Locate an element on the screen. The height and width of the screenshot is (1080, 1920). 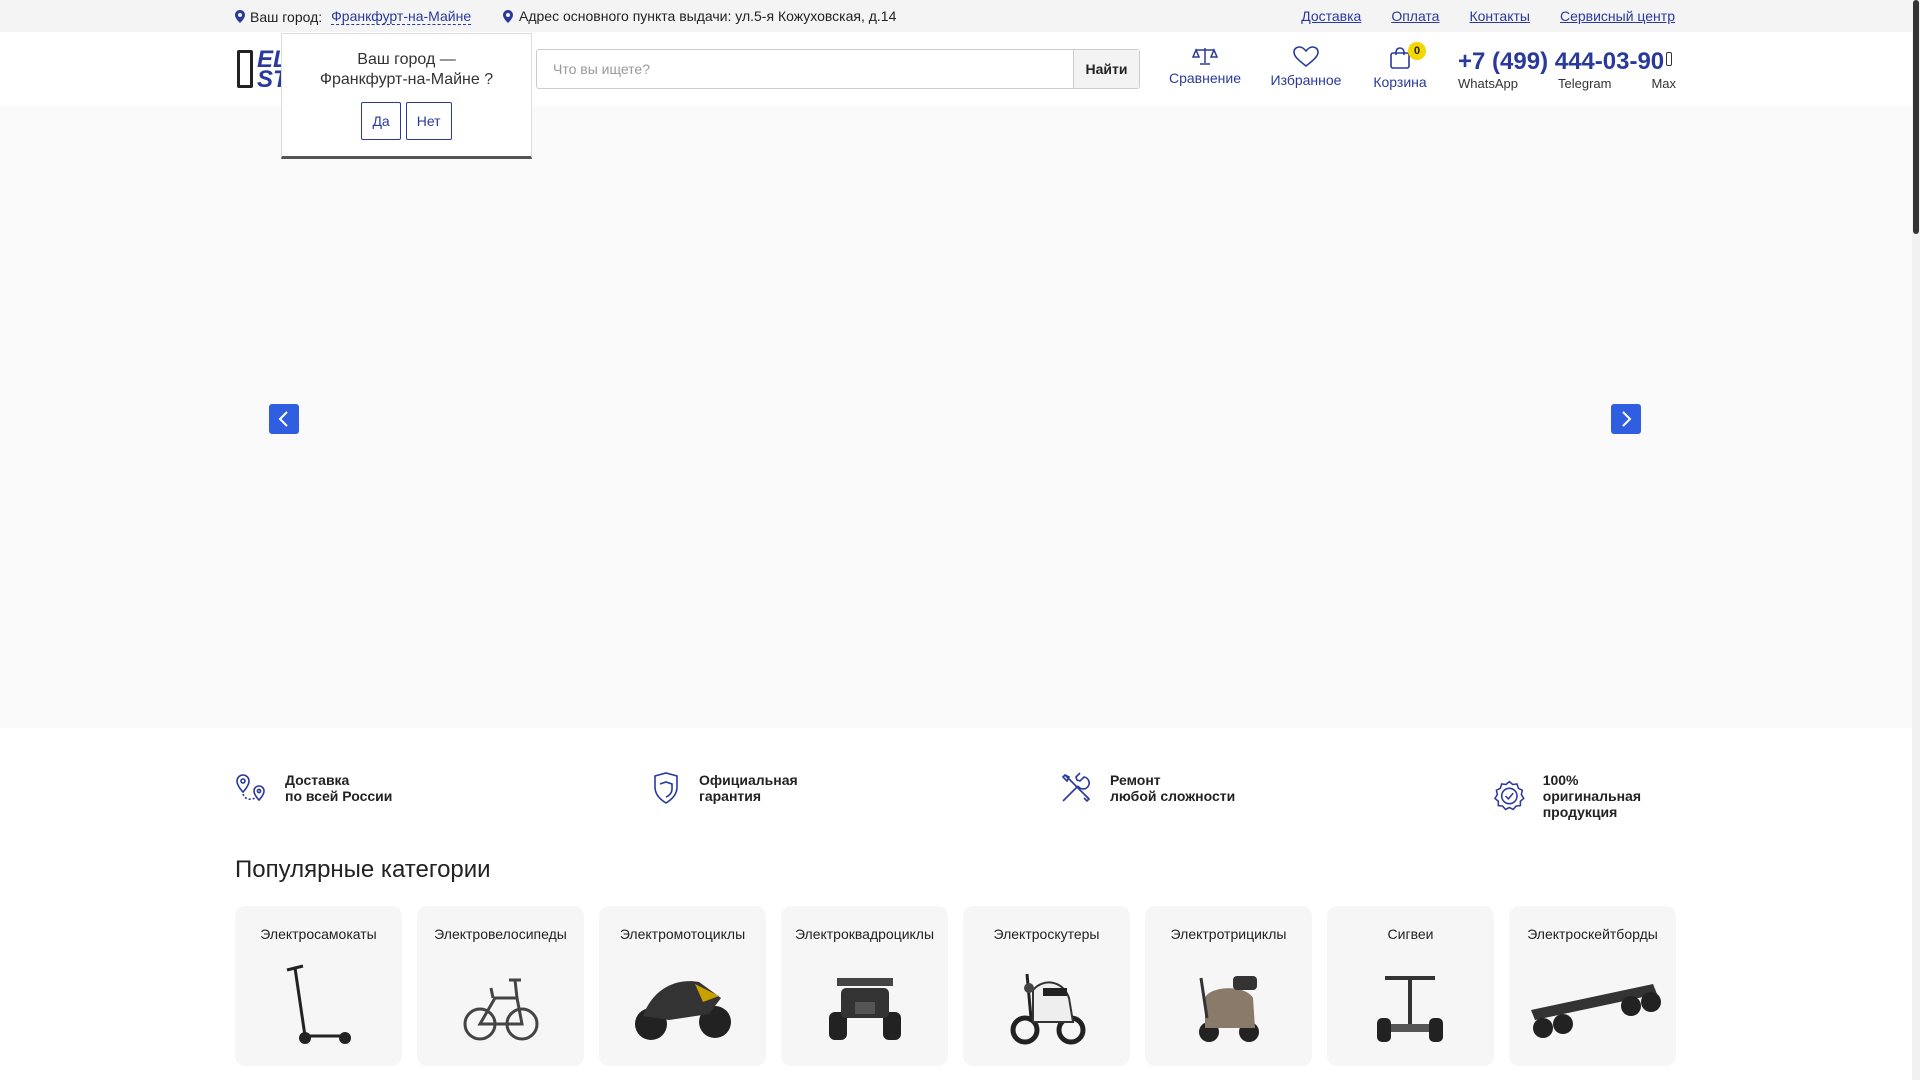
feature-repair-line2: любой сложности is located at coordinates (1173, 796).